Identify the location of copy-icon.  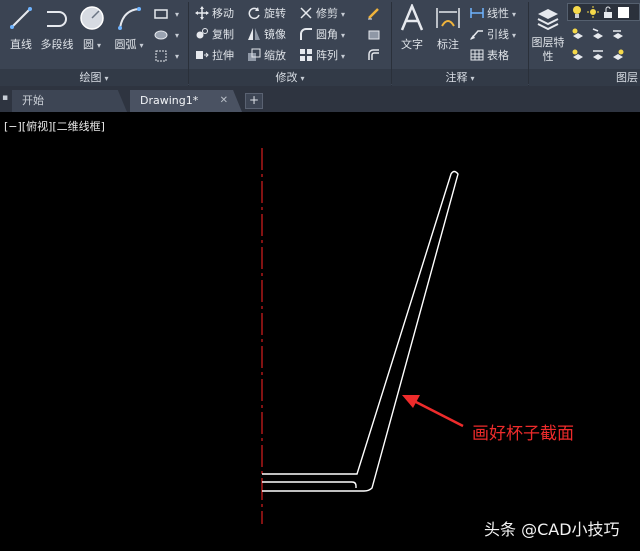
(202, 33).